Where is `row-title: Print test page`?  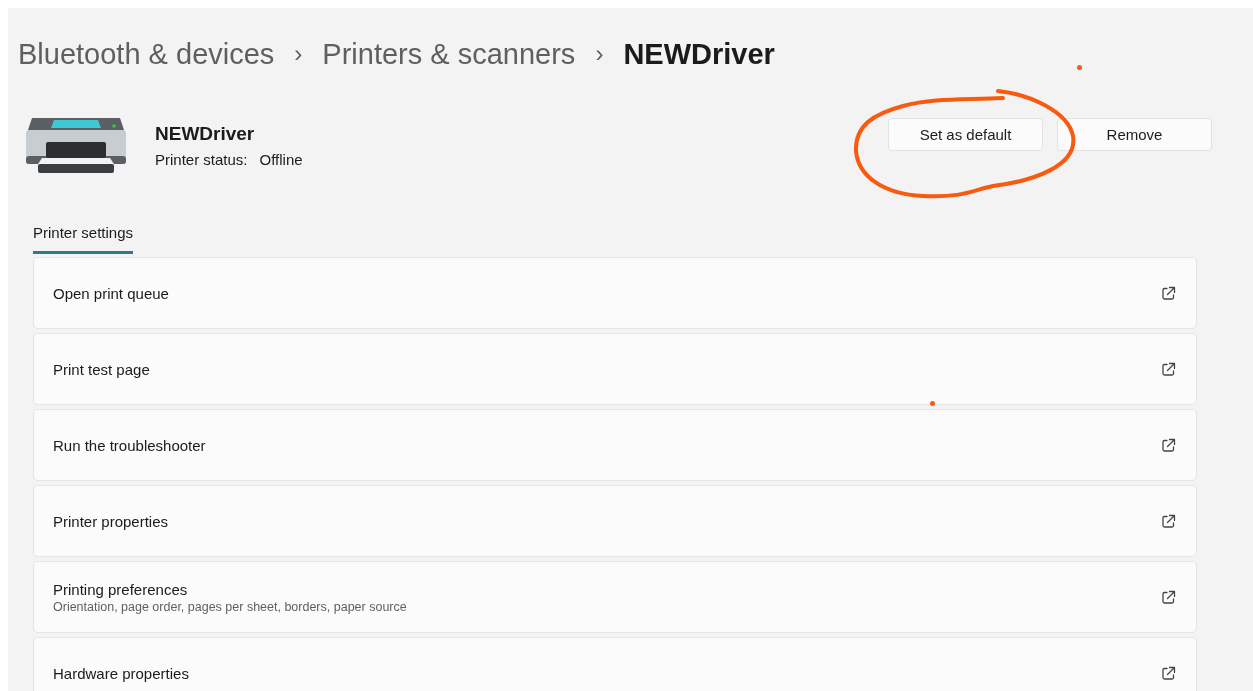
row-title: Print test page is located at coordinates (102, 369).